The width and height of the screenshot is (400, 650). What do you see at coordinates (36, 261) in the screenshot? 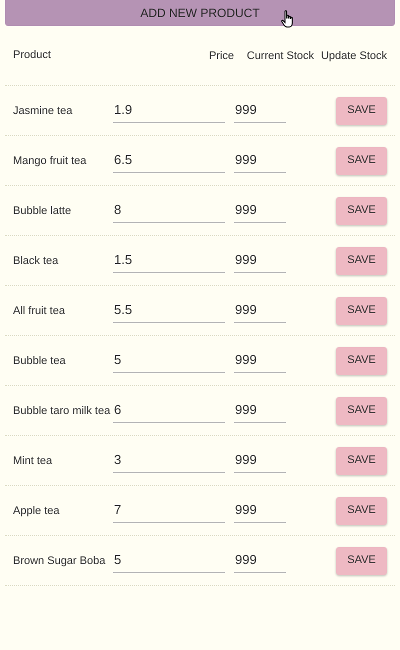
I see `product-name: Black tea` at bounding box center [36, 261].